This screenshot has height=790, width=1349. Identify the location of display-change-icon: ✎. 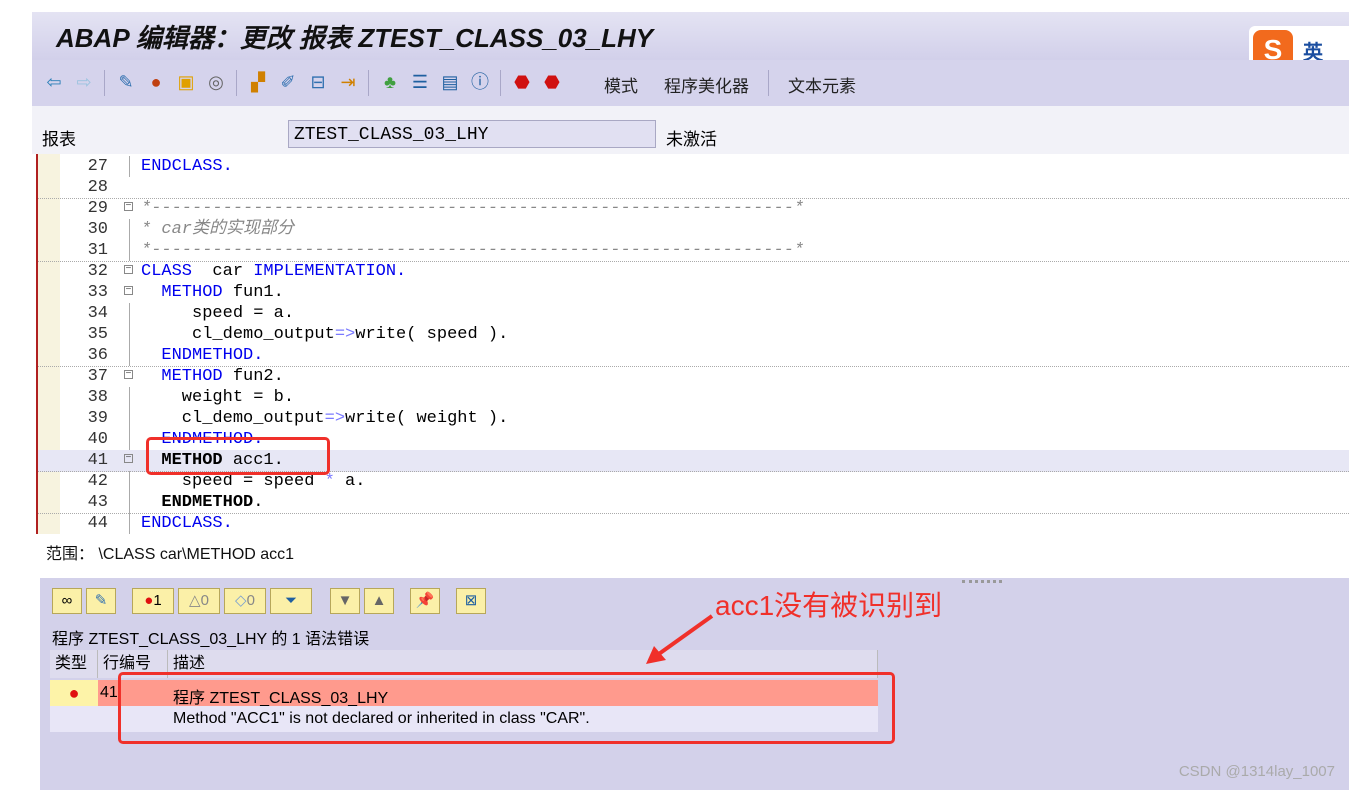
(126, 82).